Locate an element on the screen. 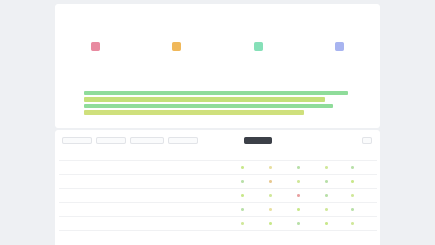 The height and width of the screenshot is (245, 435). summary-row is located at coordinates (217, 58).